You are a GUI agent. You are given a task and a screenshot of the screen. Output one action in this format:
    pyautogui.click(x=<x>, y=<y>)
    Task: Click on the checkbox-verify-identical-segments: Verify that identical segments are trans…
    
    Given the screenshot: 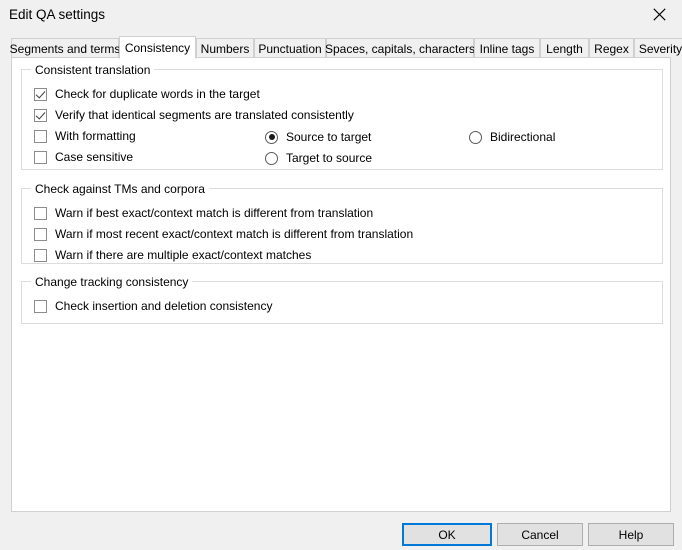 What is the action you would take?
    pyautogui.click(x=194, y=115)
    